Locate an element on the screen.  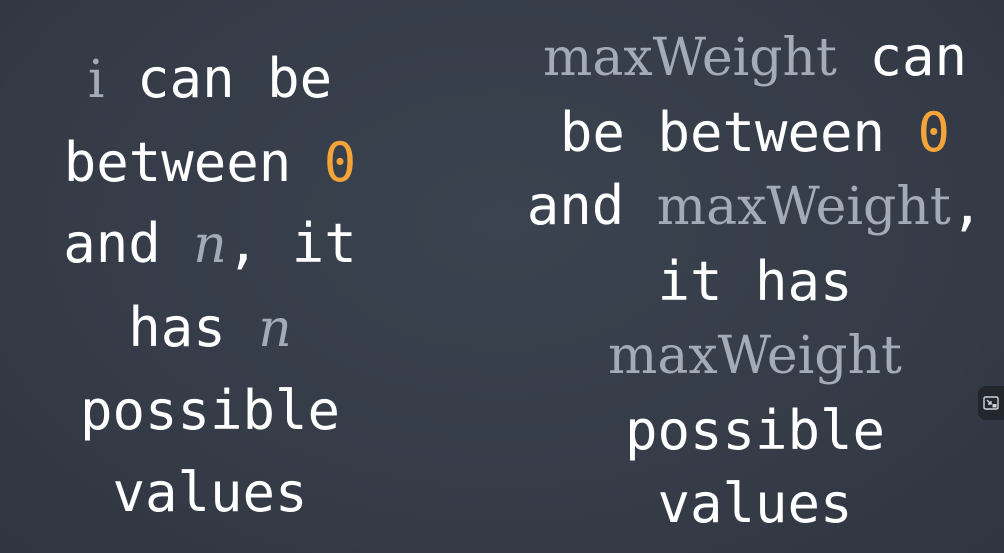
left-line-1-text: can be is located at coordinates (218, 78).